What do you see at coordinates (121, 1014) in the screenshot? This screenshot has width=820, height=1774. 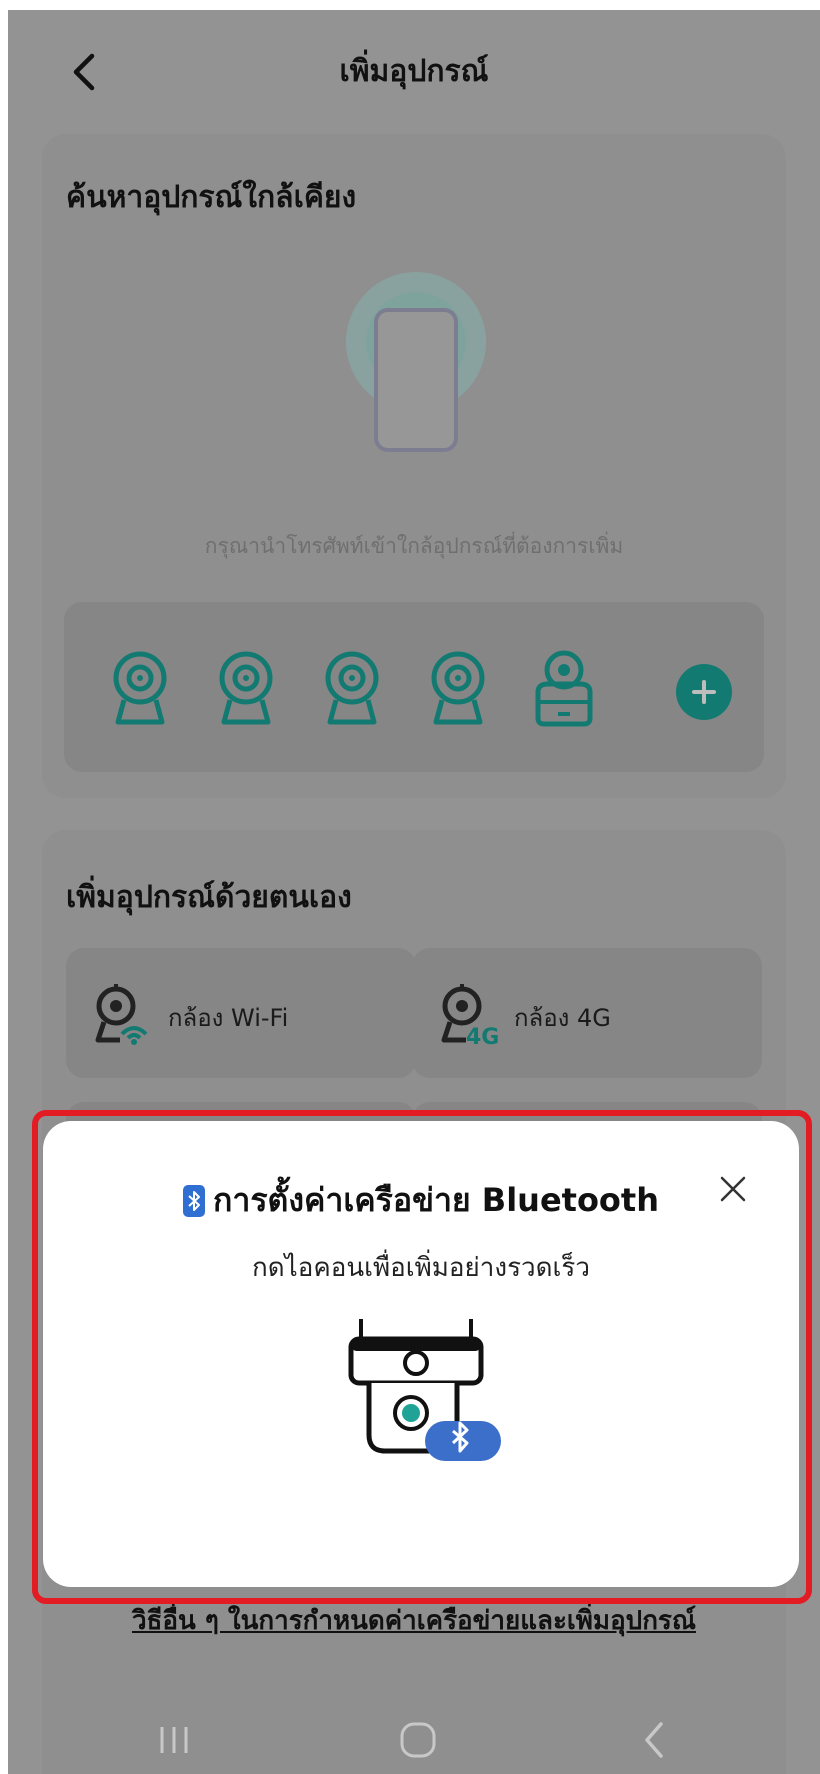 I see `wifi-camera-icon` at bounding box center [121, 1014].